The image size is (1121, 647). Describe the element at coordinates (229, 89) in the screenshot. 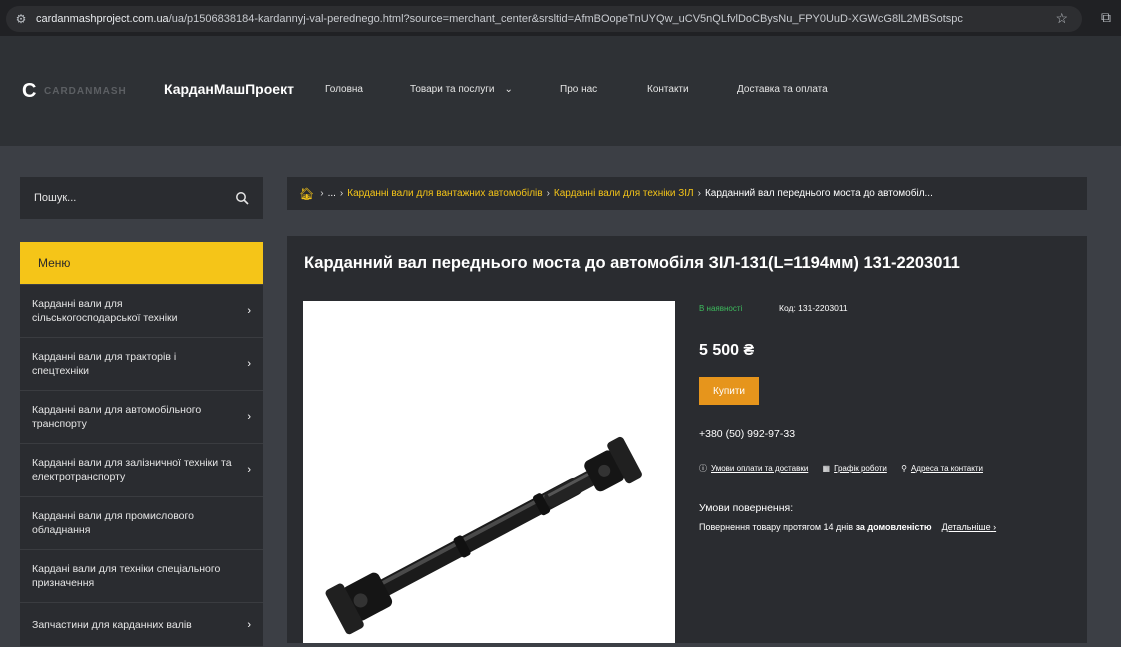

I see `brand-name: КарданМашПроект` at that location.